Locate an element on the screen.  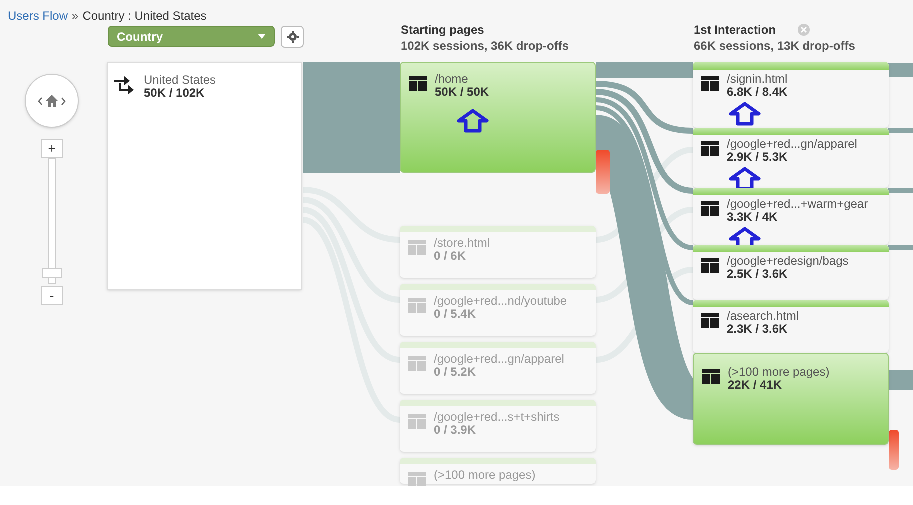
caret-icon is located at coordinates (262, 36).